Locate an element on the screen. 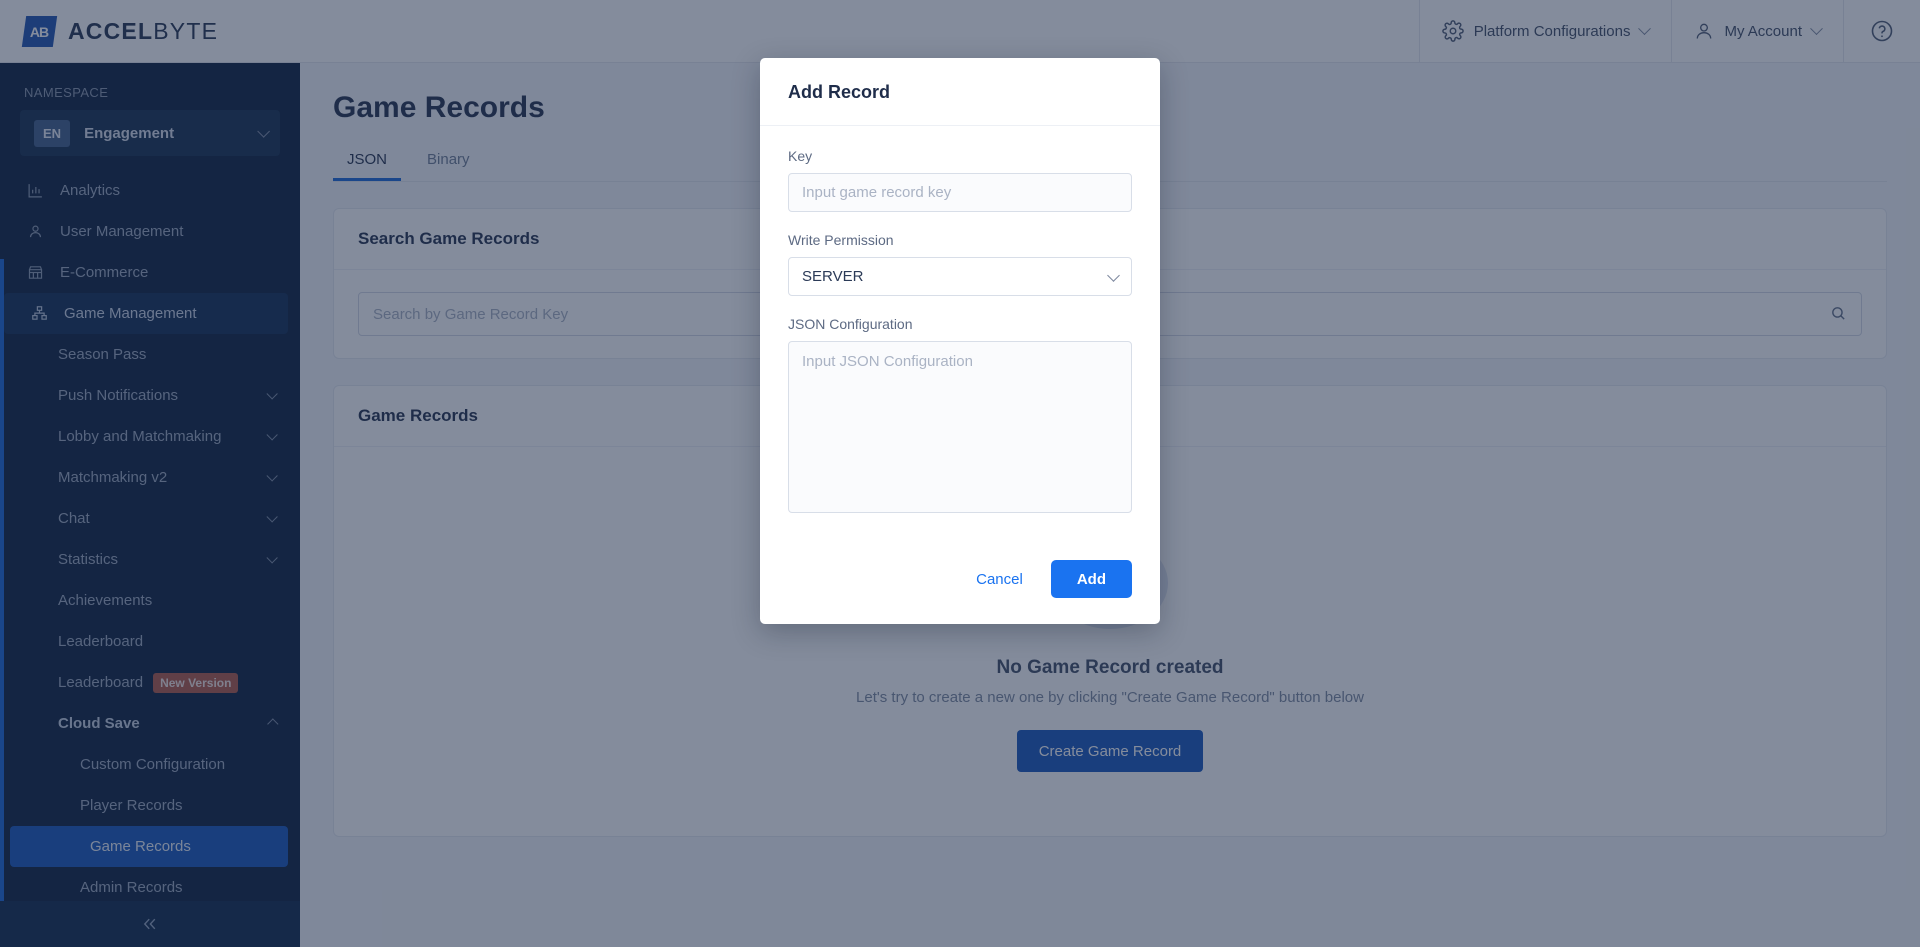 The width and height of the screenshot is (1920, 947). json-config-label: JSON Configuration is located at coordinates (850, 324).